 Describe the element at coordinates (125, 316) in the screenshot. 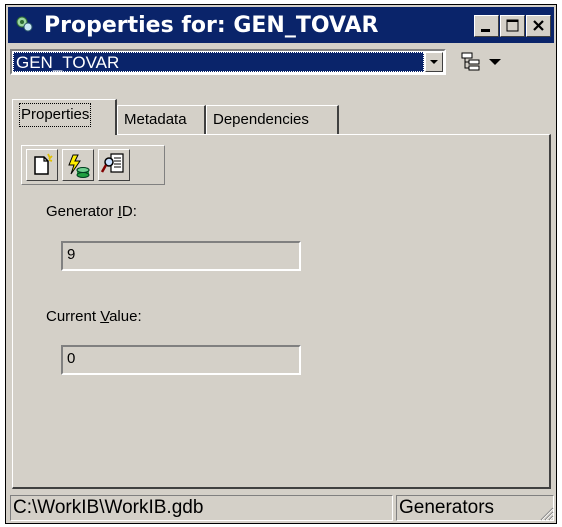

I see `current-value-label-post: alue:` at that location.